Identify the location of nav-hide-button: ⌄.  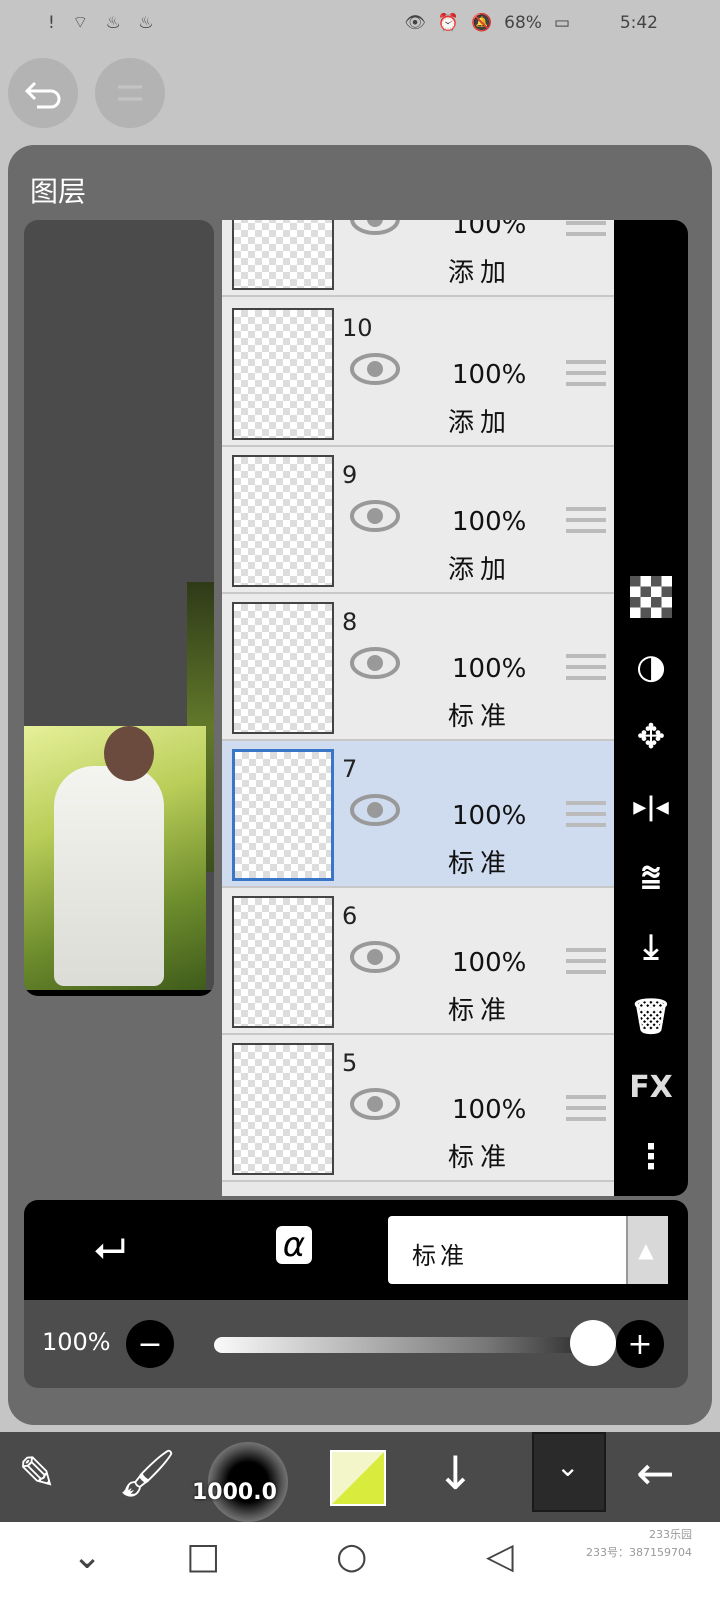
(87, 1556).